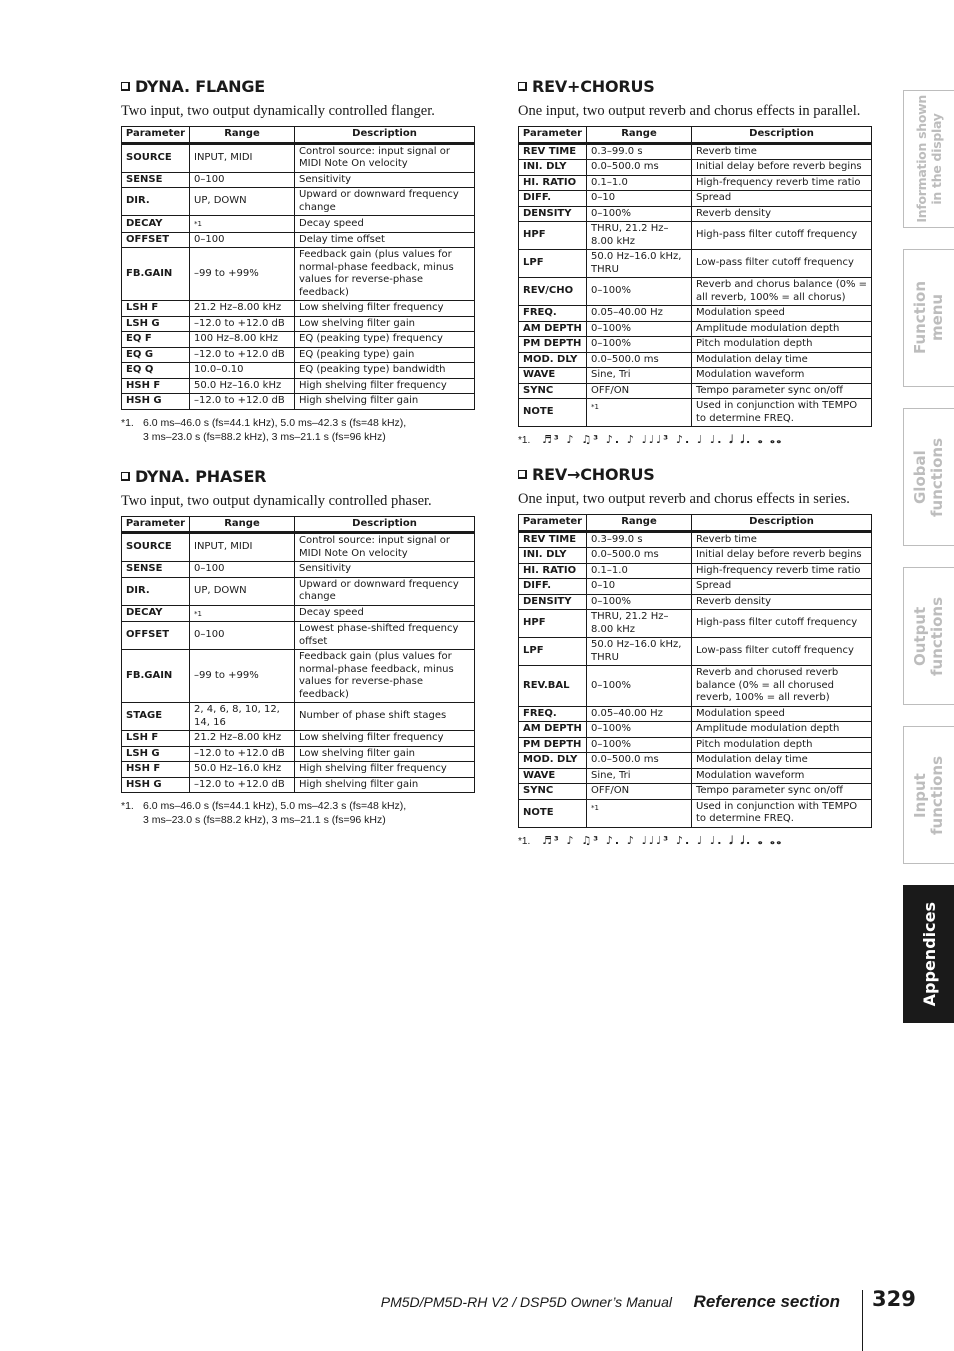 This screenshot has width=954, height=1351. What do you see at coordinates (127, 422) in the screenshot?
I see `footnote-marker: *1.` at bounding box center [127, 422].